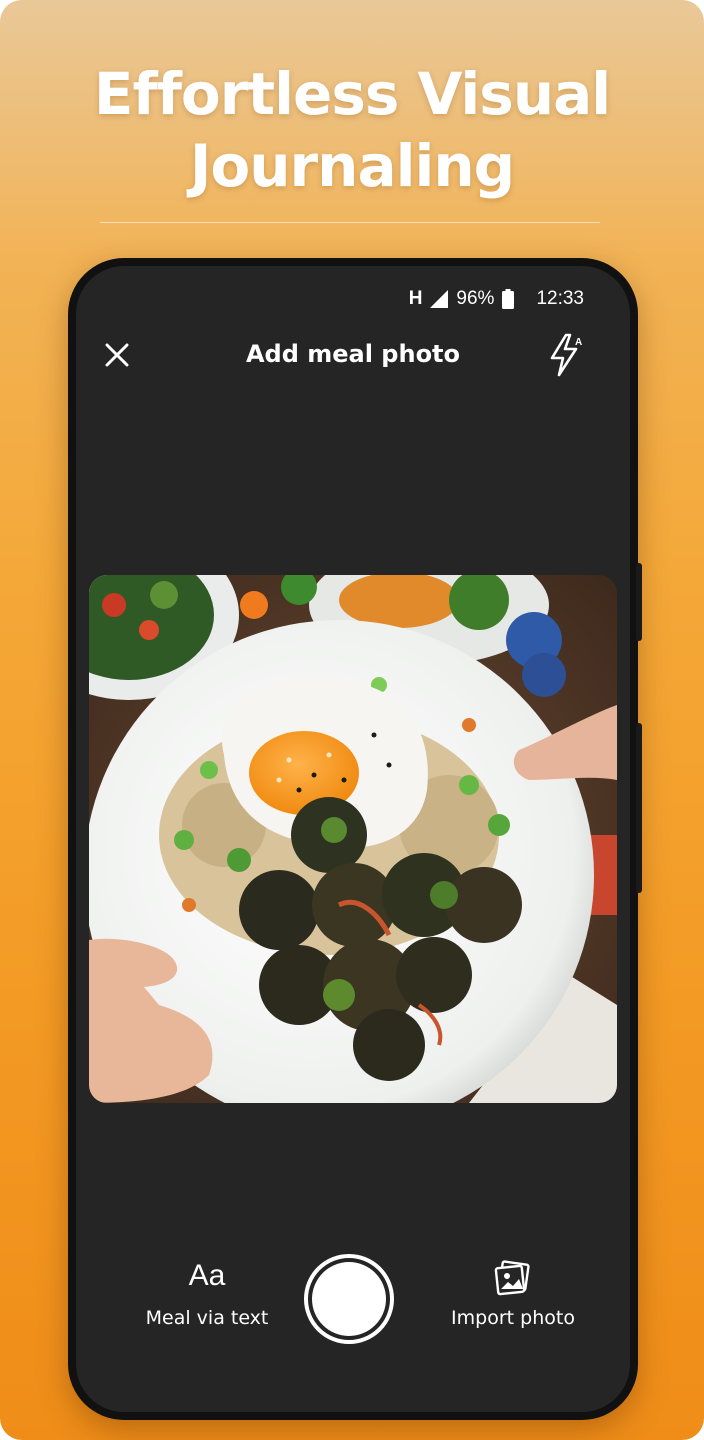 The width and height of the screenshot is (704, 1440). I want to click on camera-top-bar: Add meal photo A, so click(353, 355).